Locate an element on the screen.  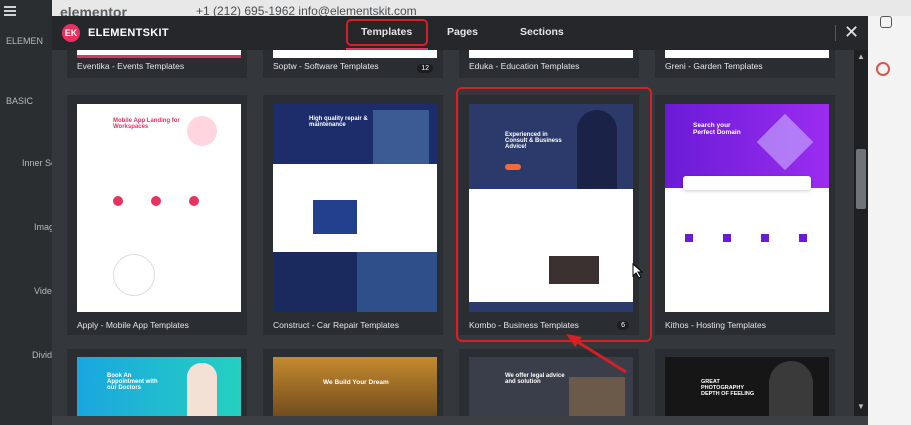
preview-headline: GREAT PHOTOGRAPHY DEPTH OF FEELING is located at coordinates (728, 388).